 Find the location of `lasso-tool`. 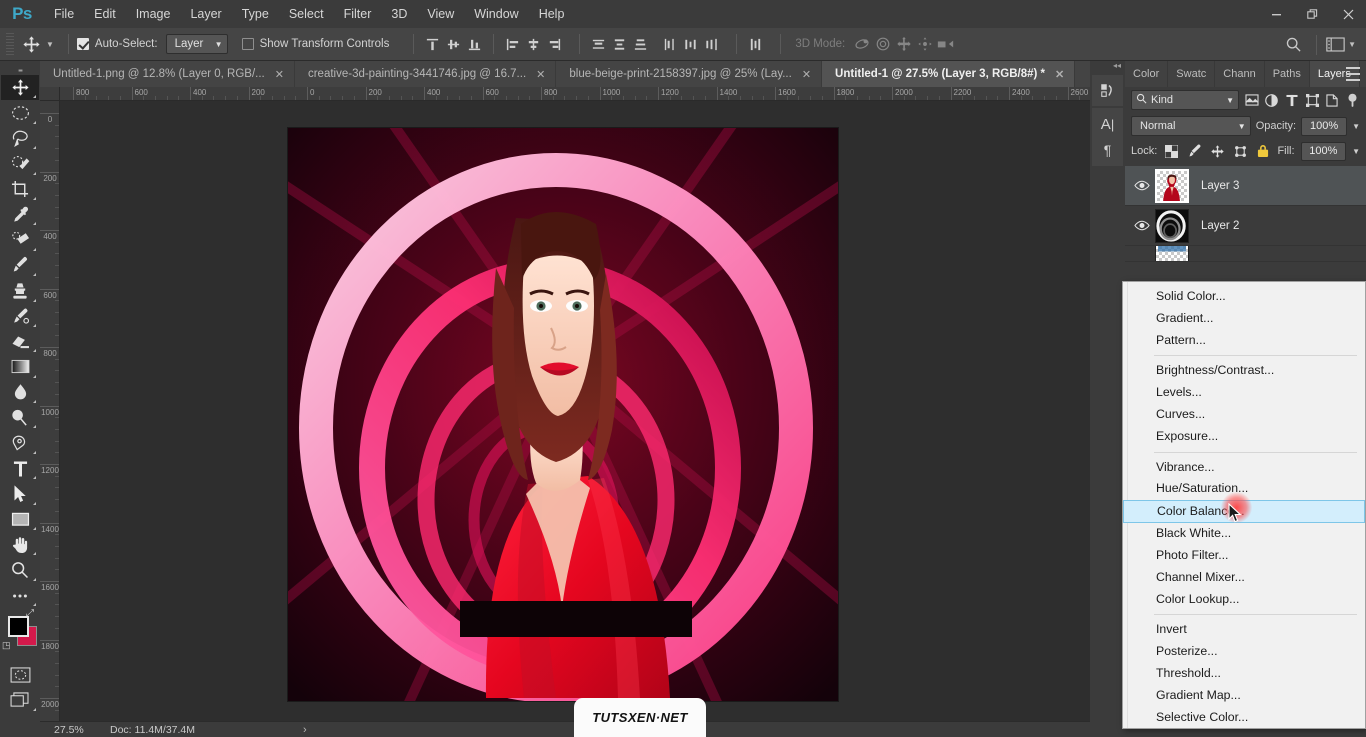

lasso-tool is located at coordinates (20, 138).